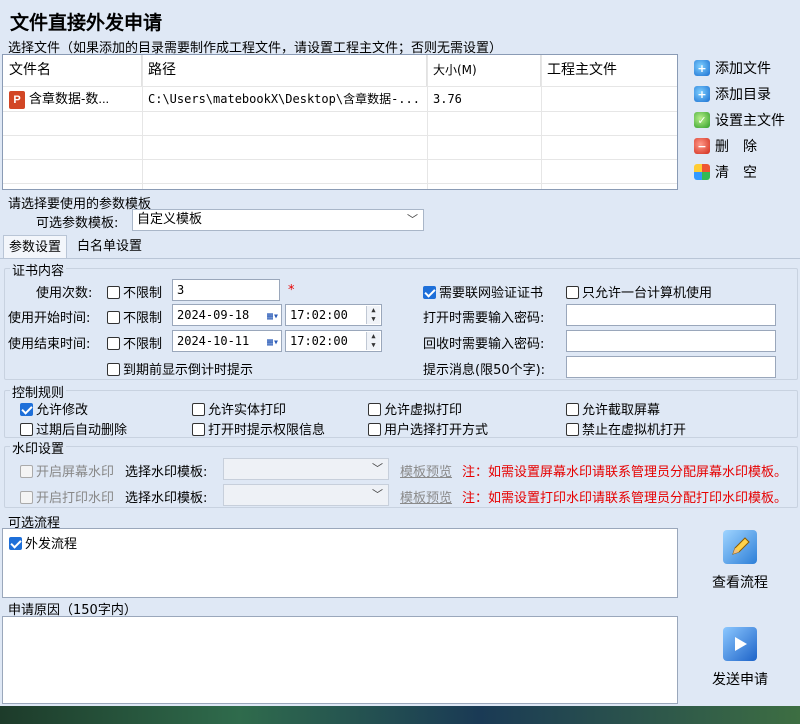 The width and height of the screenshot is (800, 724). Describe the element at coordinates (340, 563) in the screenshot. I see `flow-list: 外发流程` at that location.